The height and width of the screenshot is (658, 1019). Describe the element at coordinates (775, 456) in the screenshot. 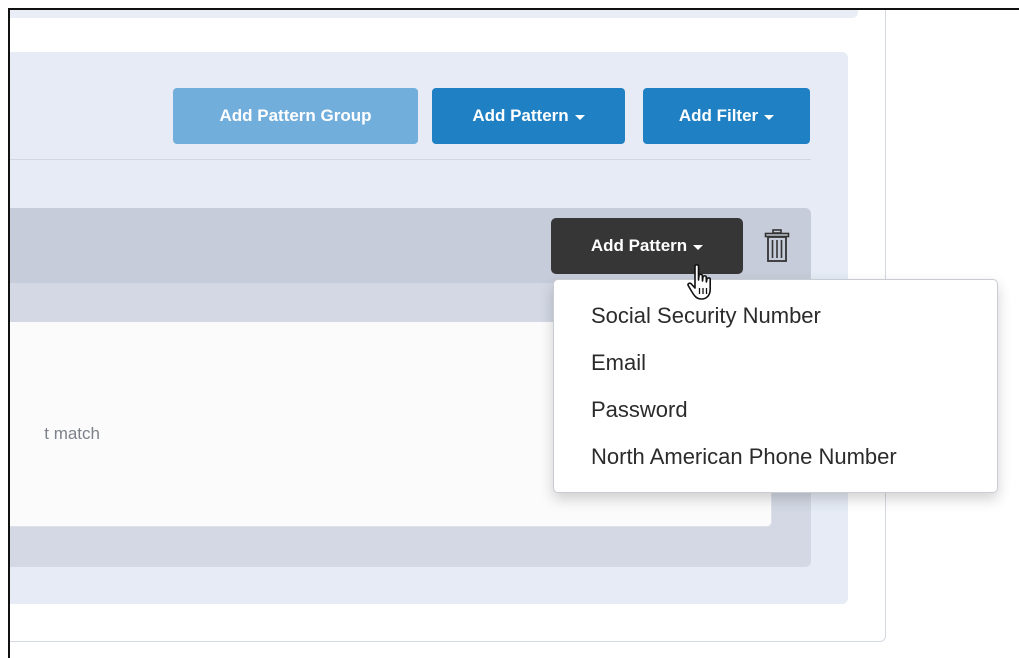

I see `menu-item-north-american-phone-number: North American Phone Number` at that location.